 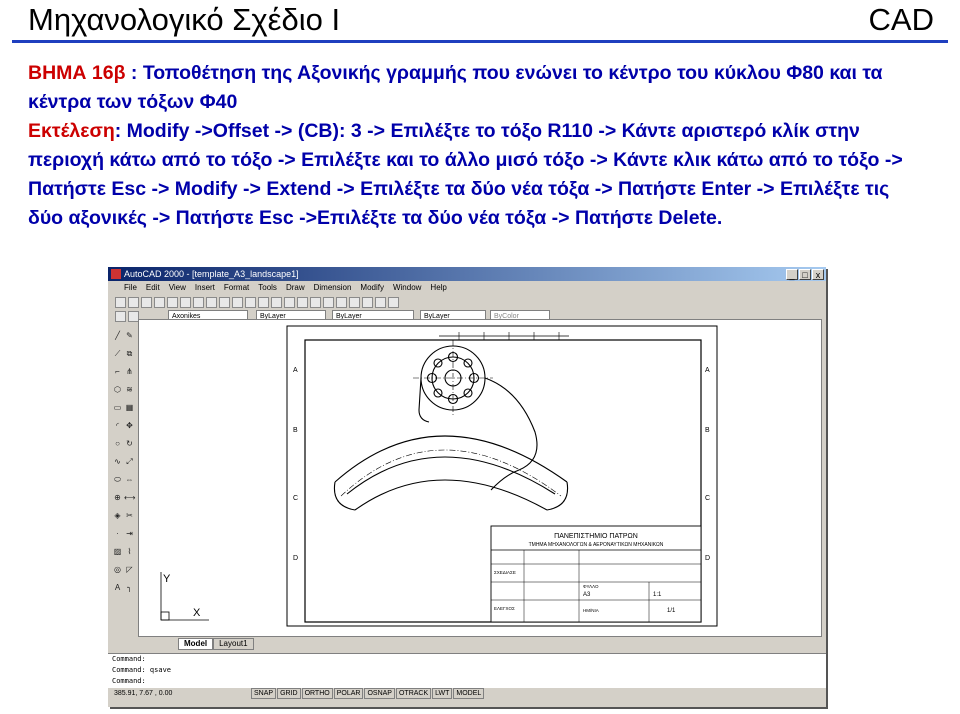 I want to click on match-icon, so click(x=224, y=303).